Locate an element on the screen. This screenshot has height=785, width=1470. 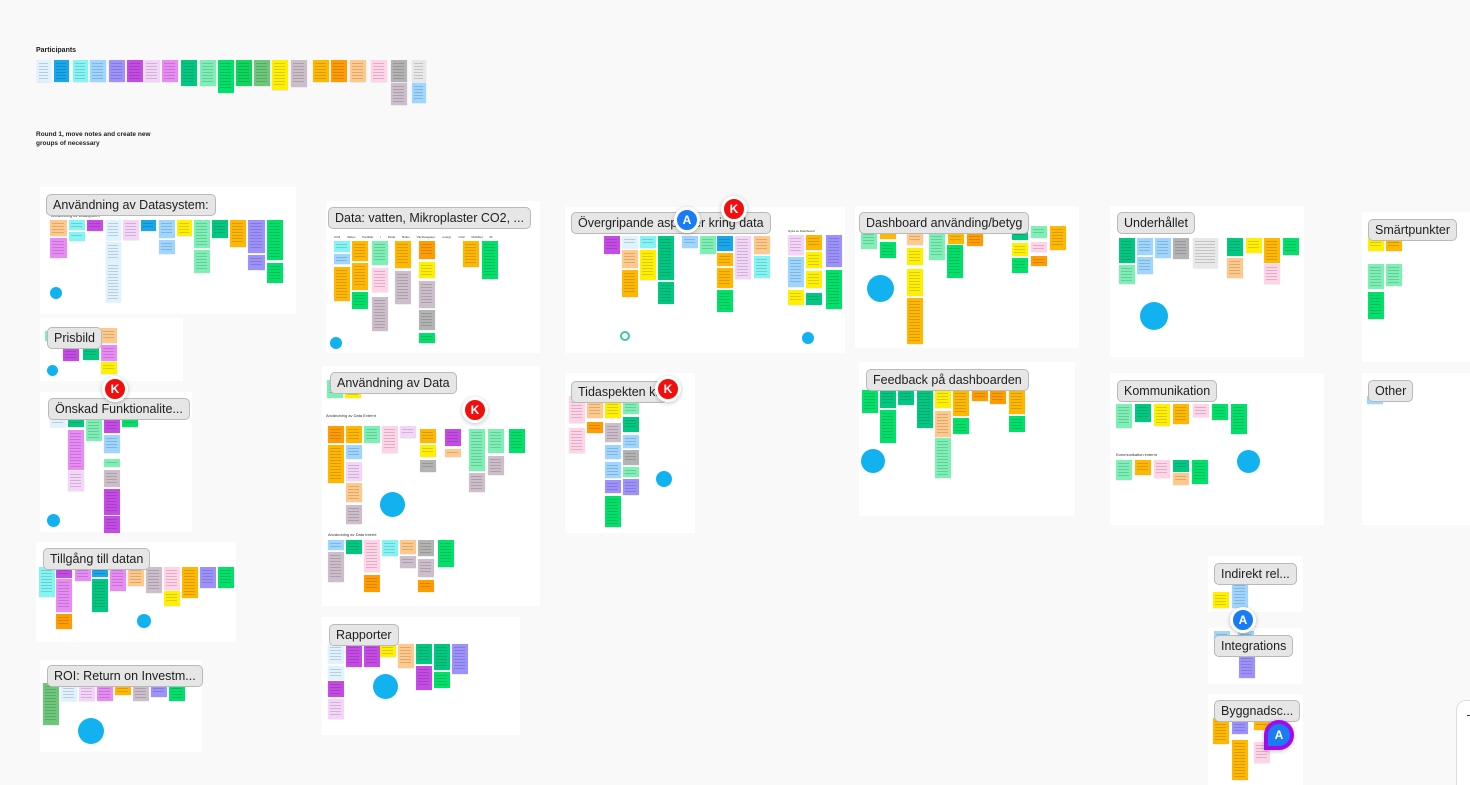
frame-label-integrations: Integrations is located at coordinates (1254, 646).